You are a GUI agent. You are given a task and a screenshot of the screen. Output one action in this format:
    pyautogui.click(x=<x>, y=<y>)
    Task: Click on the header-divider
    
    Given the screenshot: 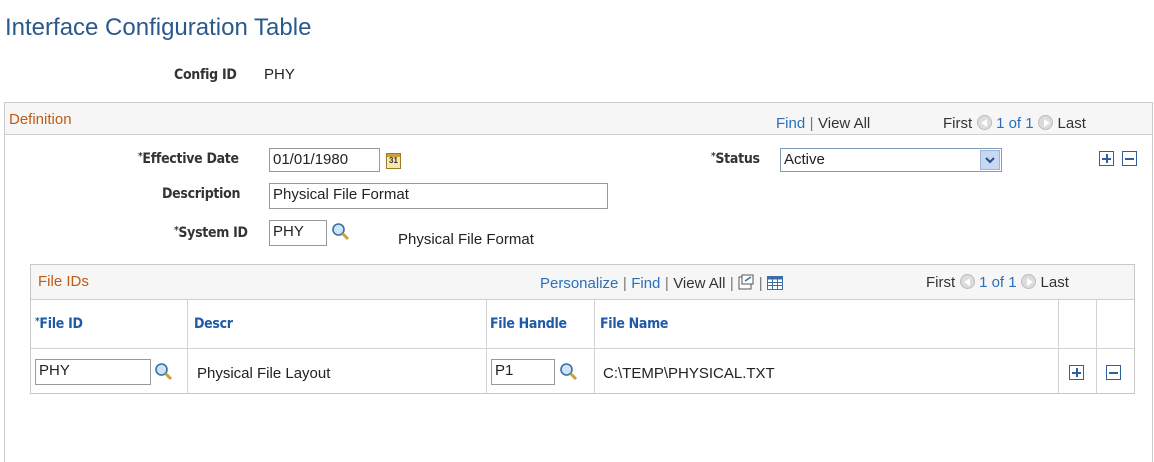 What is the action you would take?
    pyautogui.click(x=582, y=348)
    